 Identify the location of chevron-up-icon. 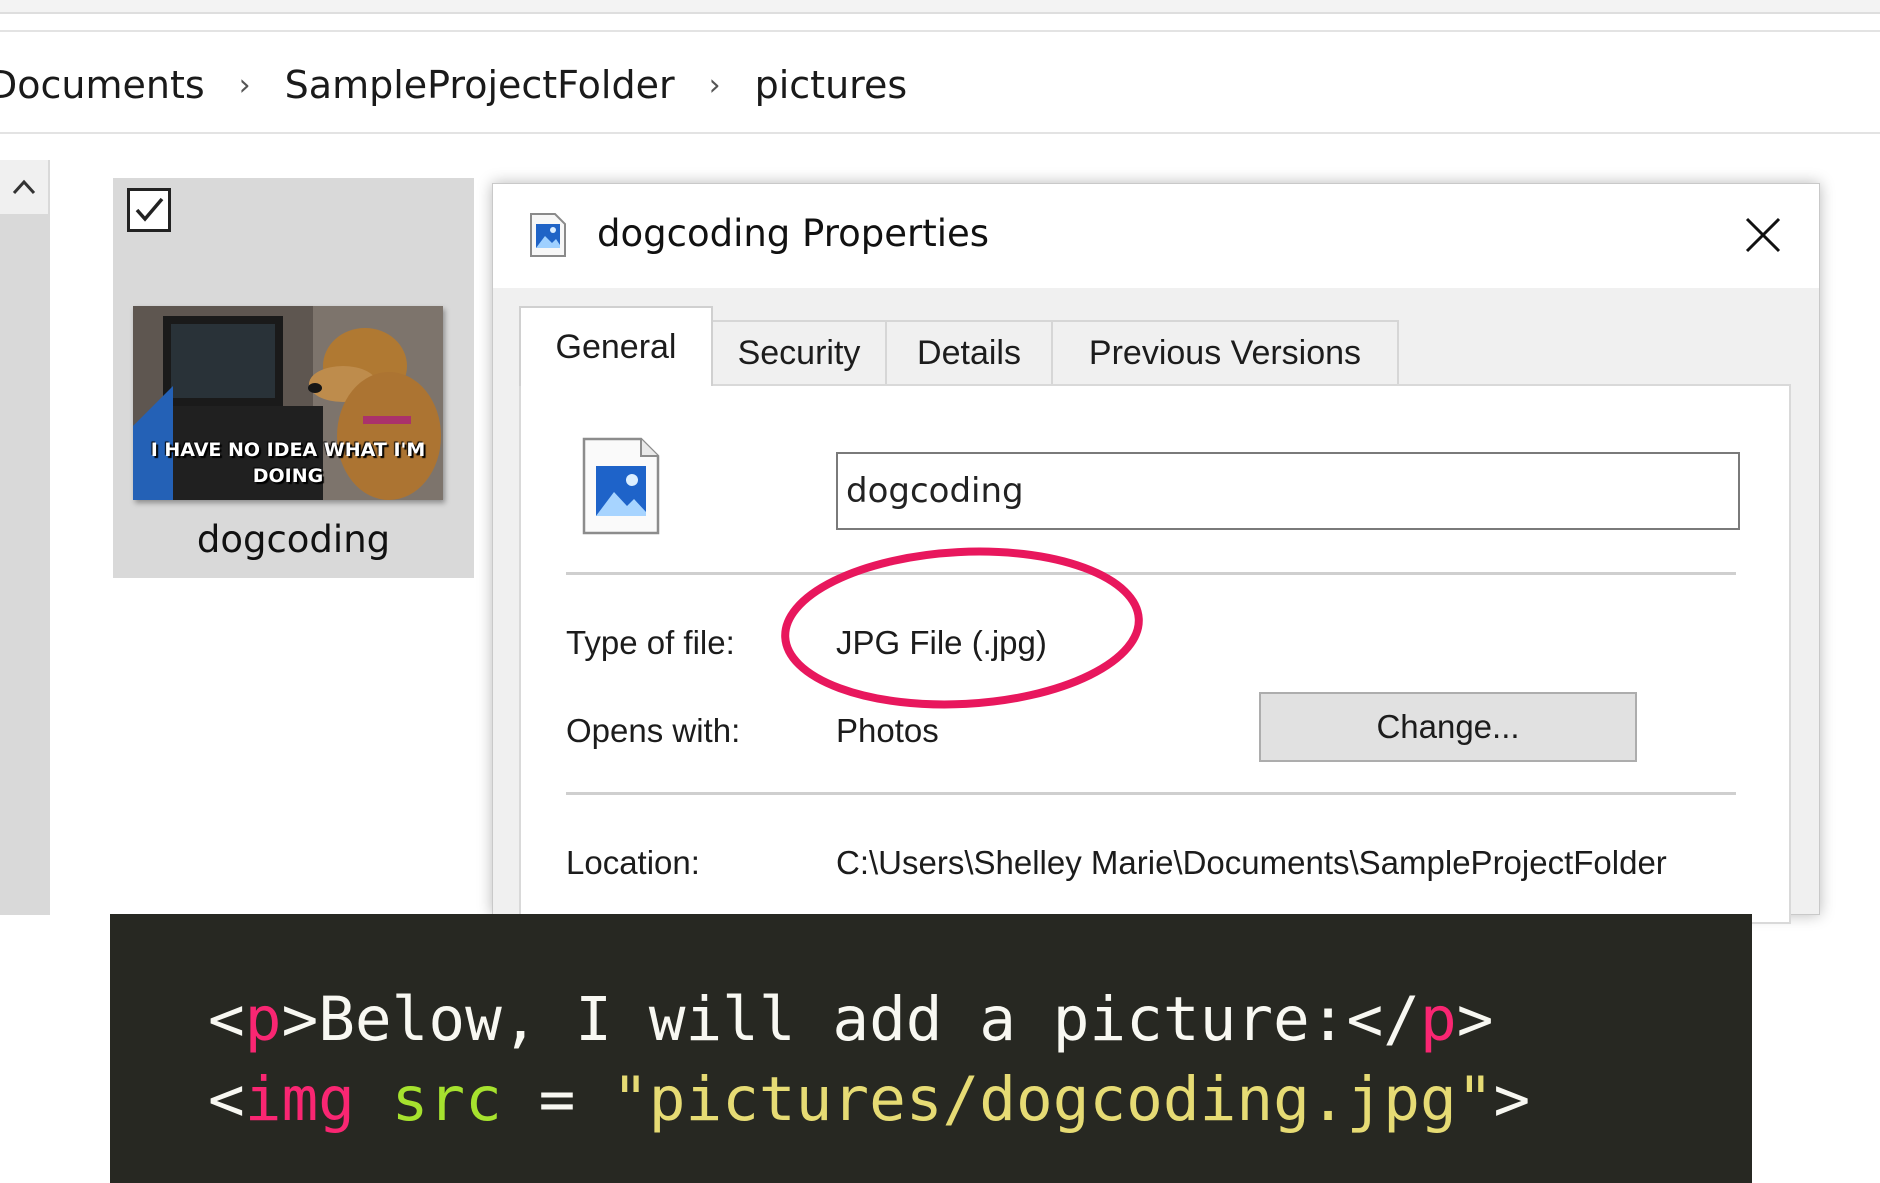
(24, 187).